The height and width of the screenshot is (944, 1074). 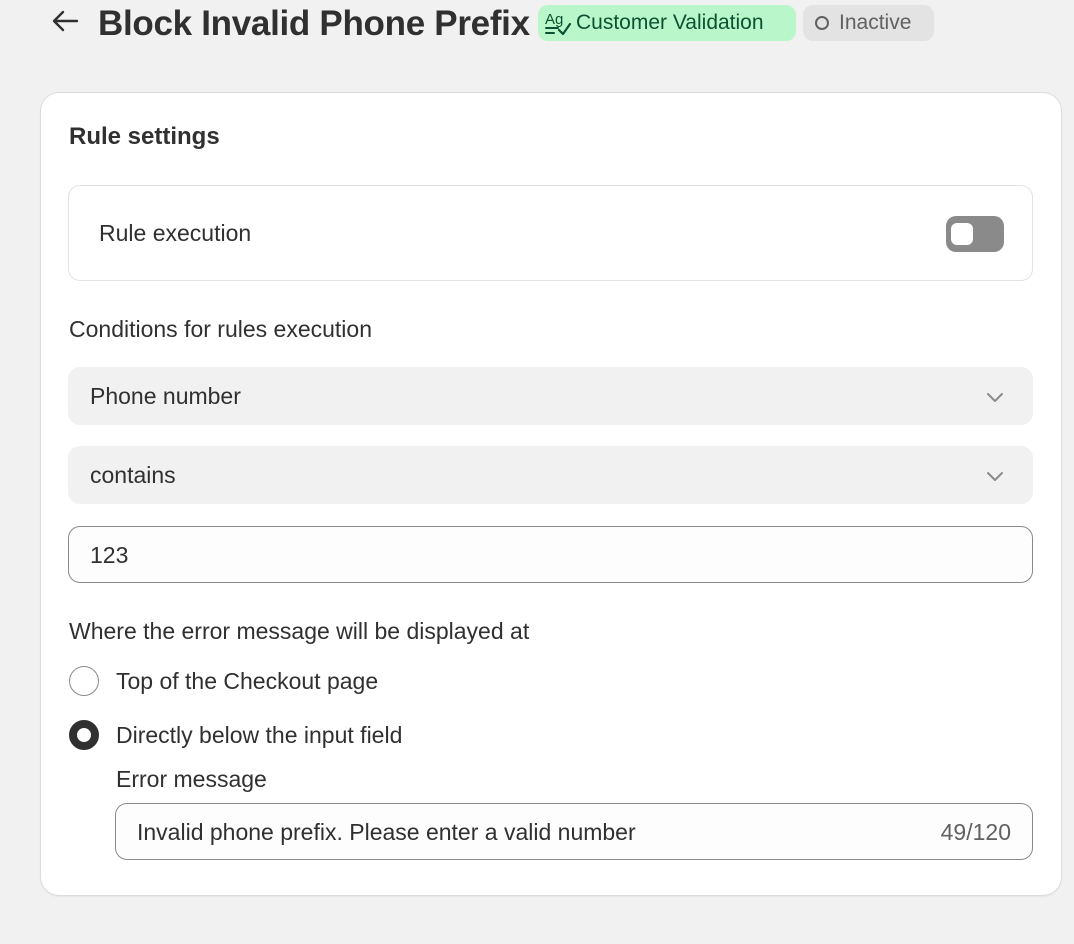 I want to click on radio-label: Top of the Checkout page, so click(x=247, y=680).